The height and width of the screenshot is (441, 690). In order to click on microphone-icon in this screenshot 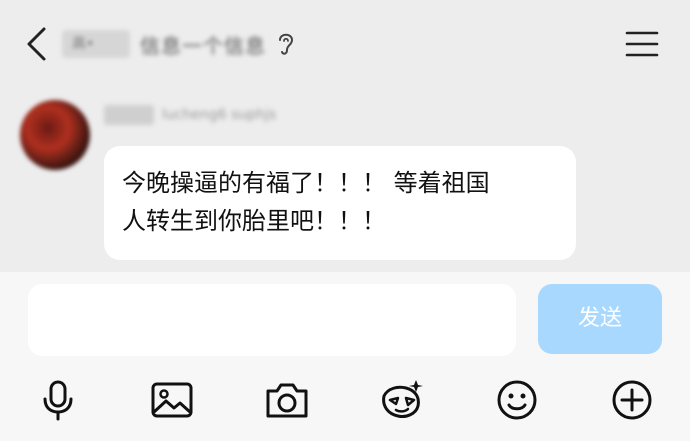, I will do `click(58, 400)`.